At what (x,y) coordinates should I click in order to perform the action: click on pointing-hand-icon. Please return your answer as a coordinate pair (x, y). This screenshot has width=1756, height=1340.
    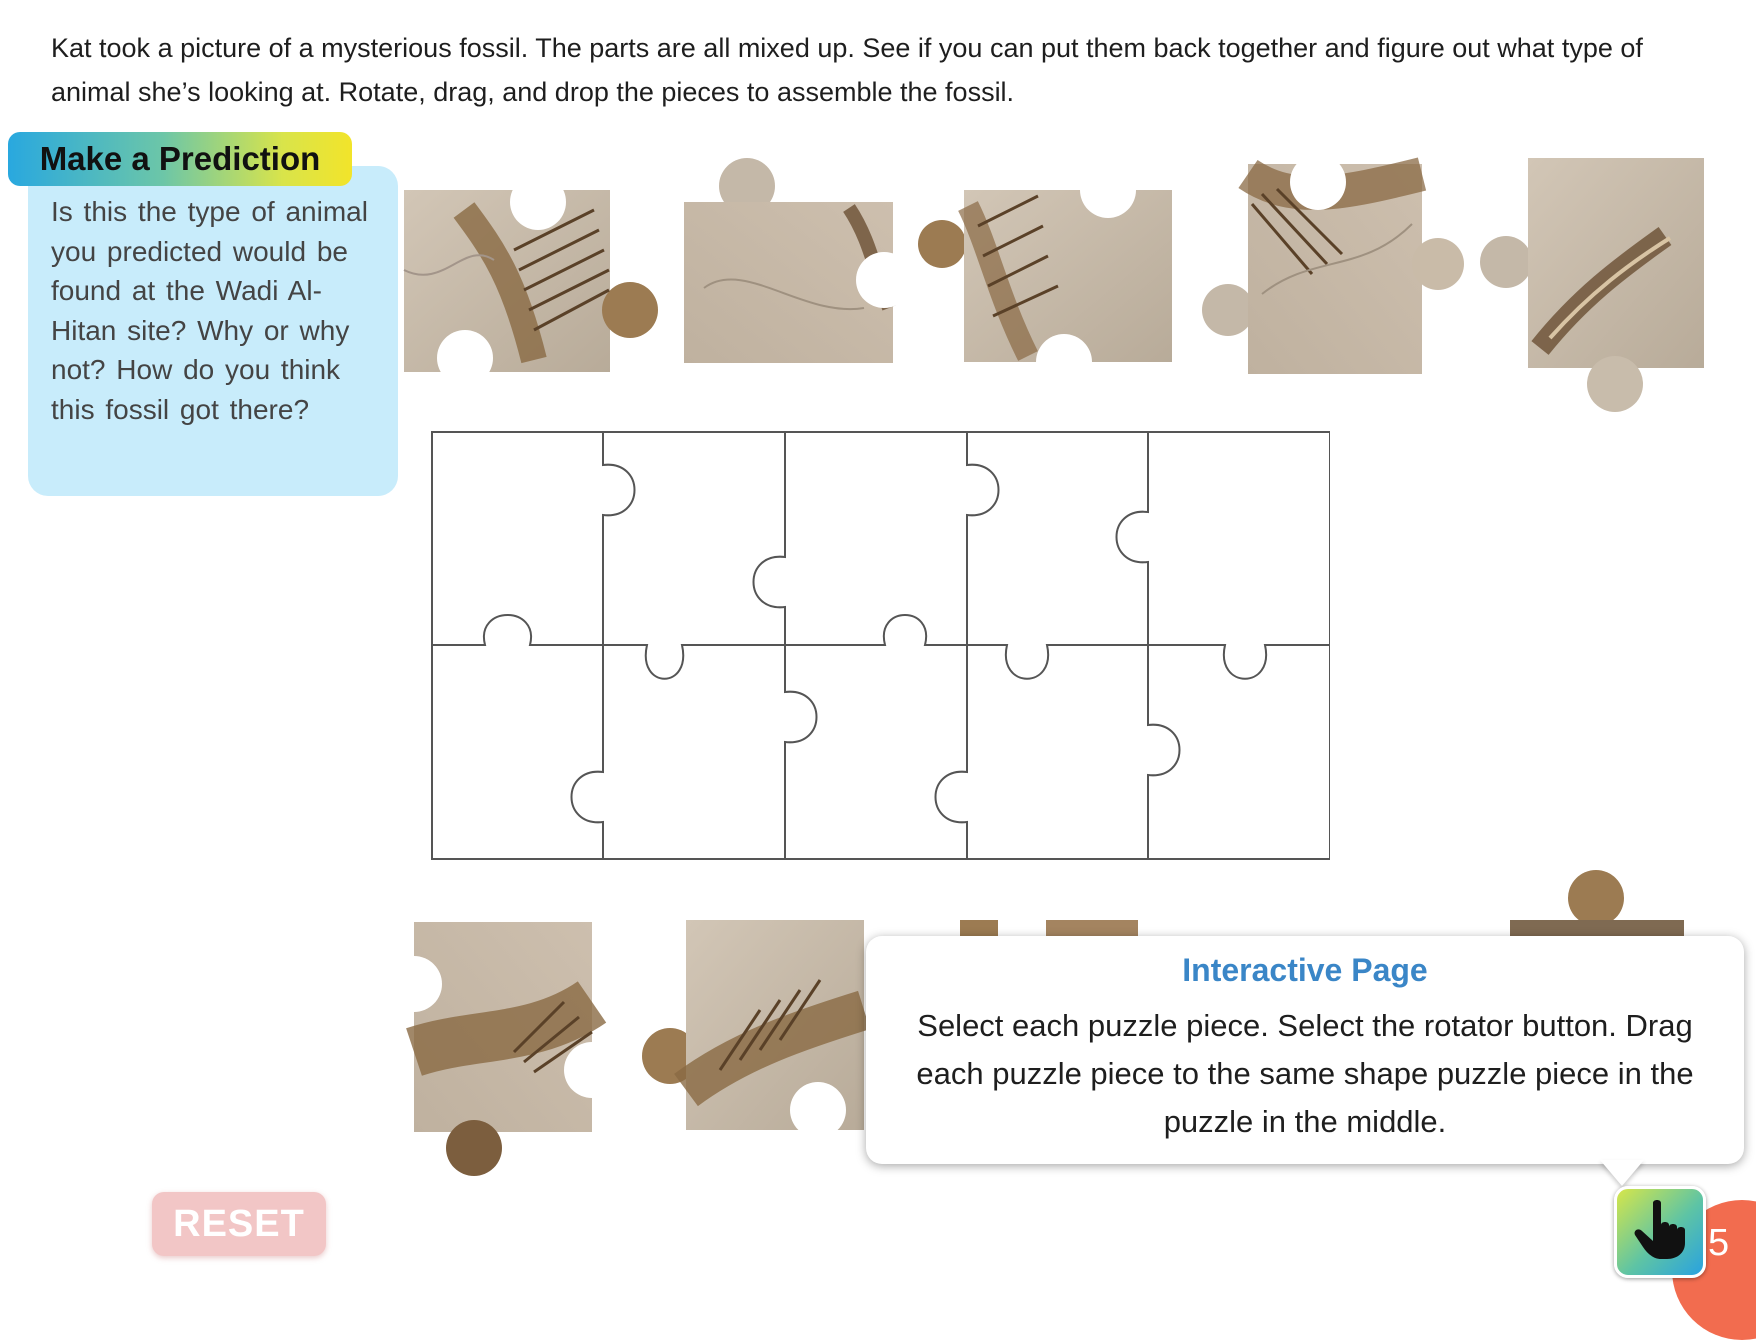
    Looking at the image, I should click on (1660, 1232).